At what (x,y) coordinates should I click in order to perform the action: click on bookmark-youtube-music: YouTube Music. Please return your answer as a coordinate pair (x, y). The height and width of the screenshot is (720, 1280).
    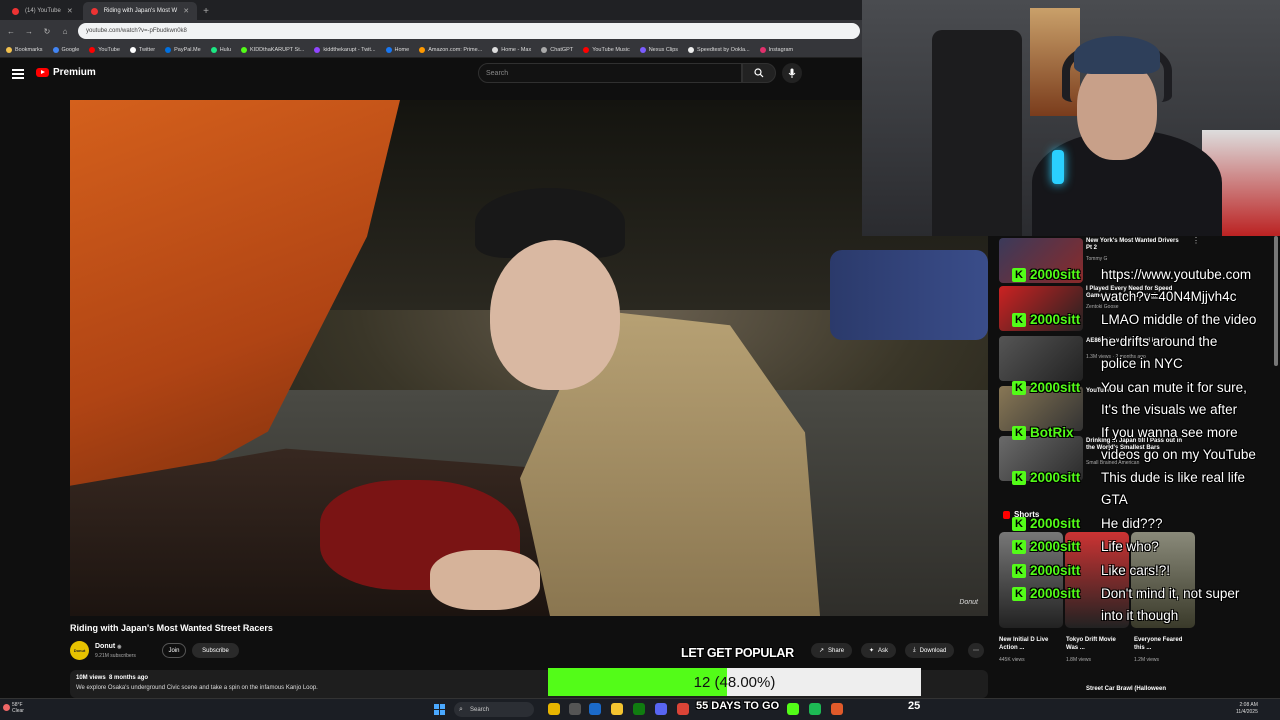
    Looking at the image, I should click on (606, 49).